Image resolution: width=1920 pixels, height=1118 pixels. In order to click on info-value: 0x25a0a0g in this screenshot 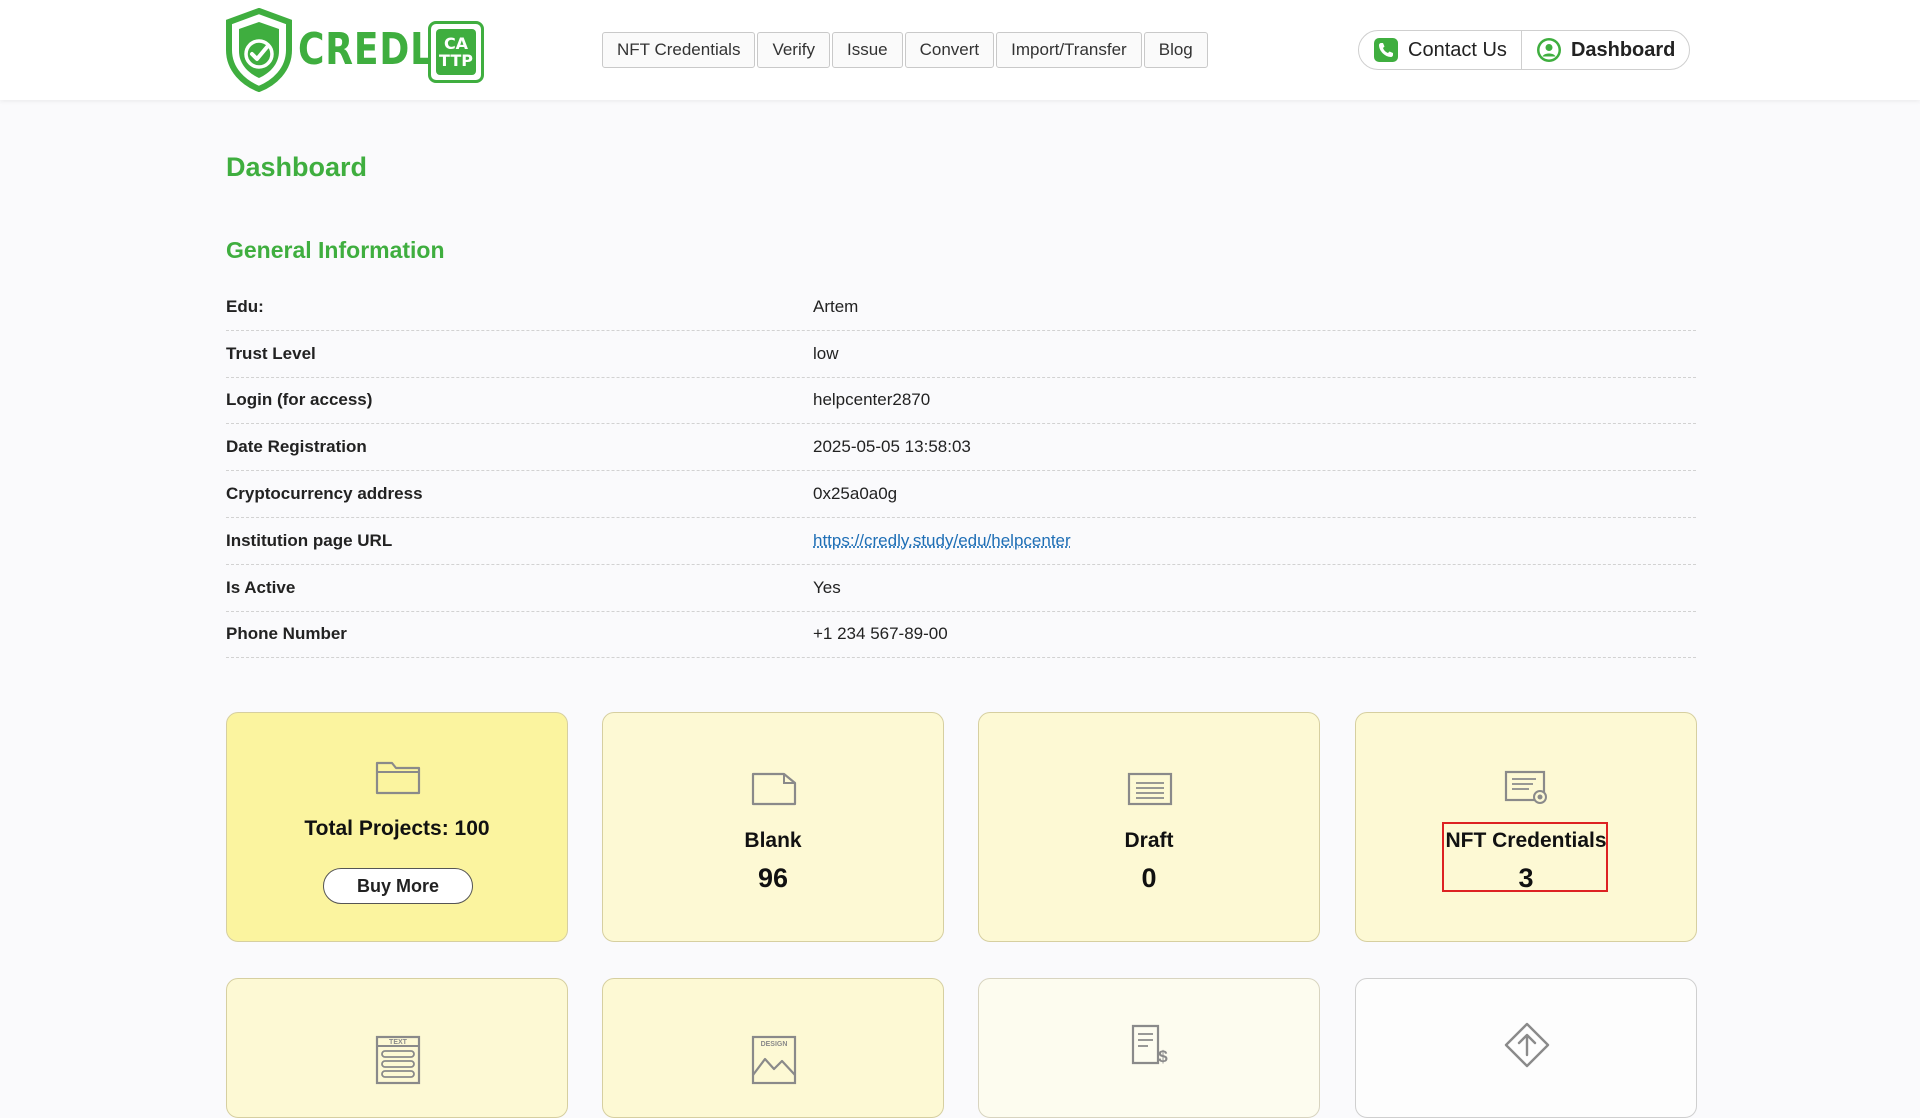, I will do `click(855, 494)`.